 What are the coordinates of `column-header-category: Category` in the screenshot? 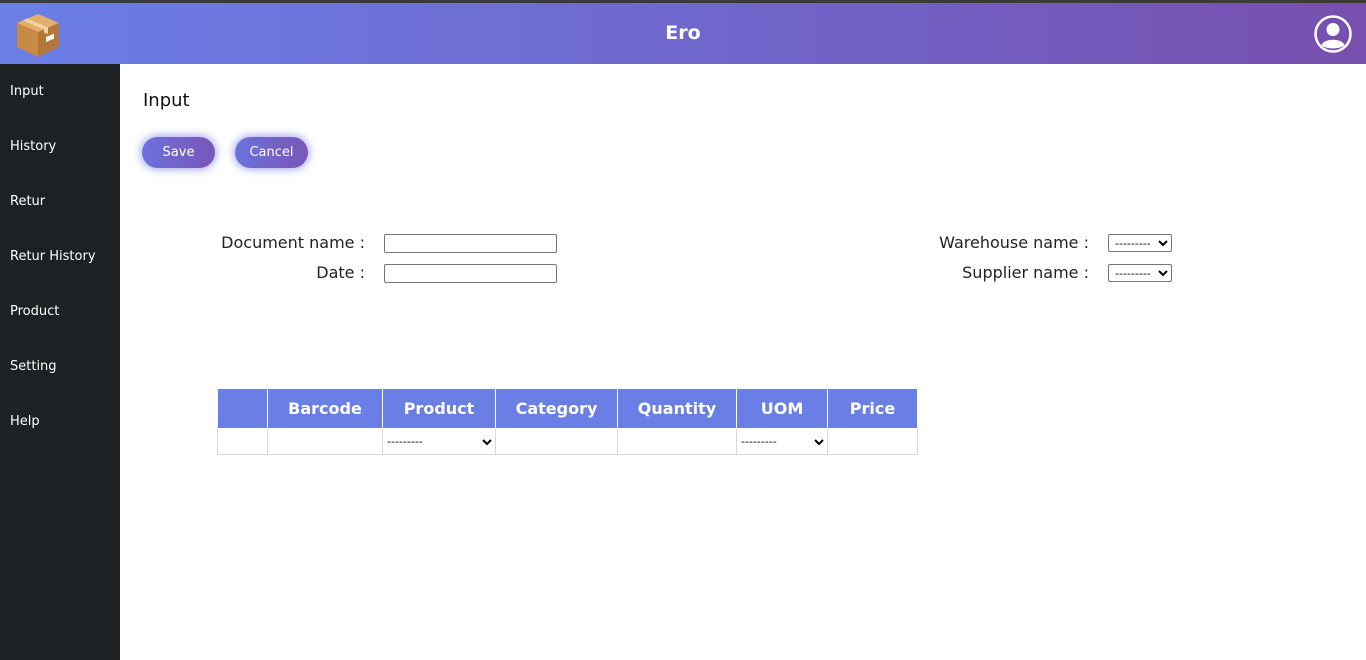 It's located at (556, 408).